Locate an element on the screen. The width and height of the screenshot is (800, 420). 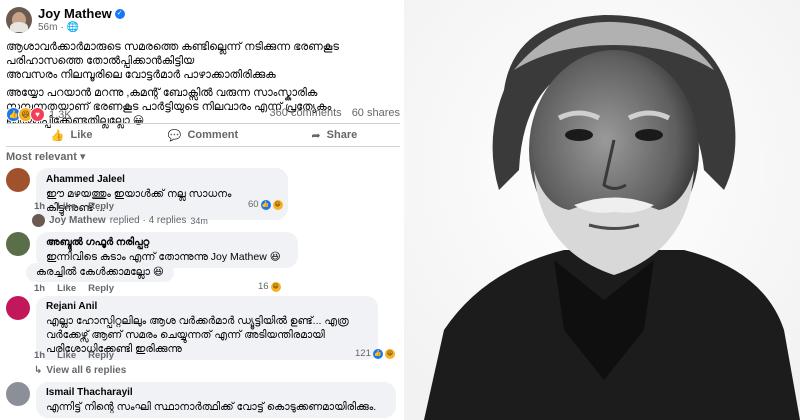
author-avatar is located at coordinates (19, 19).